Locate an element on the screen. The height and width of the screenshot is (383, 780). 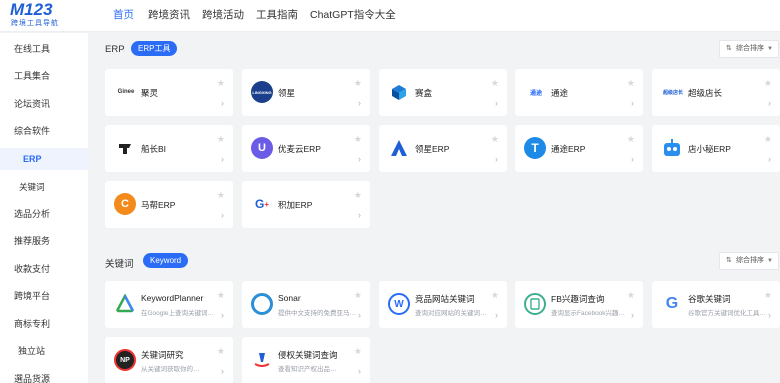
tag-keyword: Keyword is located at coordinates (166, 260).